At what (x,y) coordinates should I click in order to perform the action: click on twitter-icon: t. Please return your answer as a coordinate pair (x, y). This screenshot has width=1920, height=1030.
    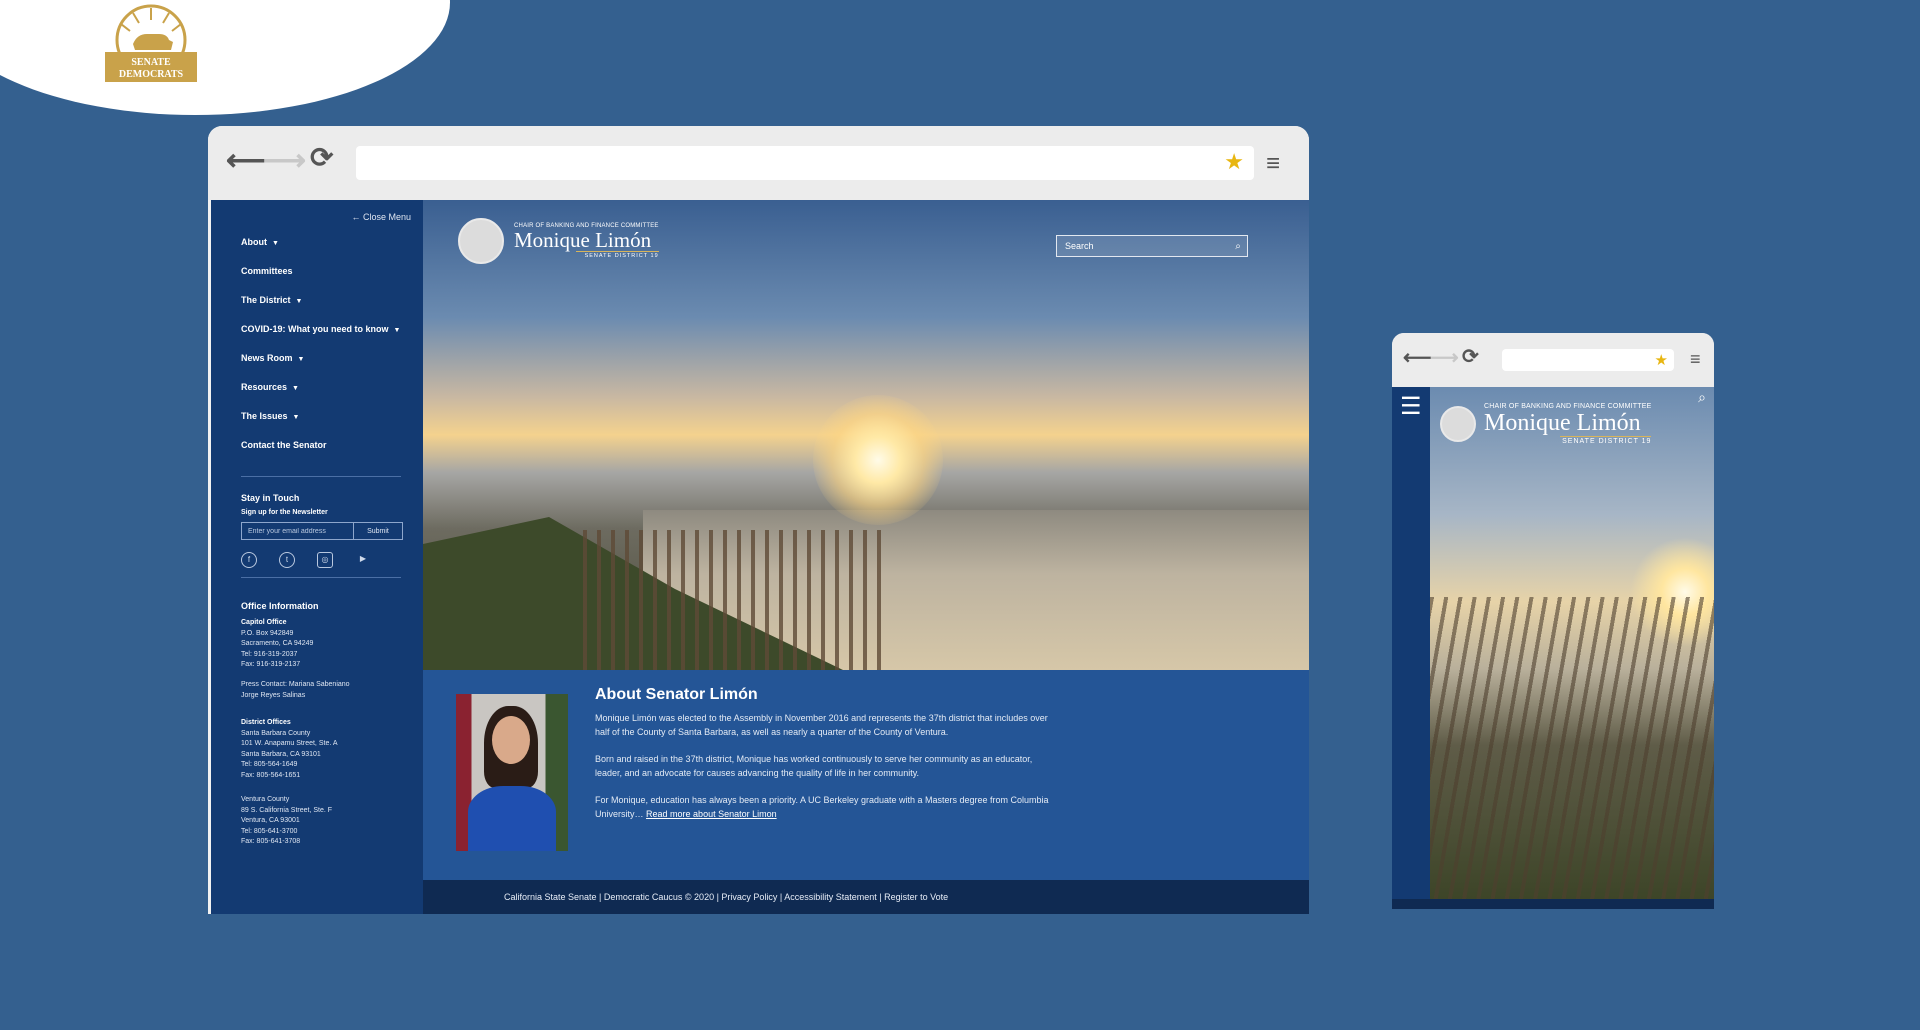
    Looking at the image, I should click on (287, 560).